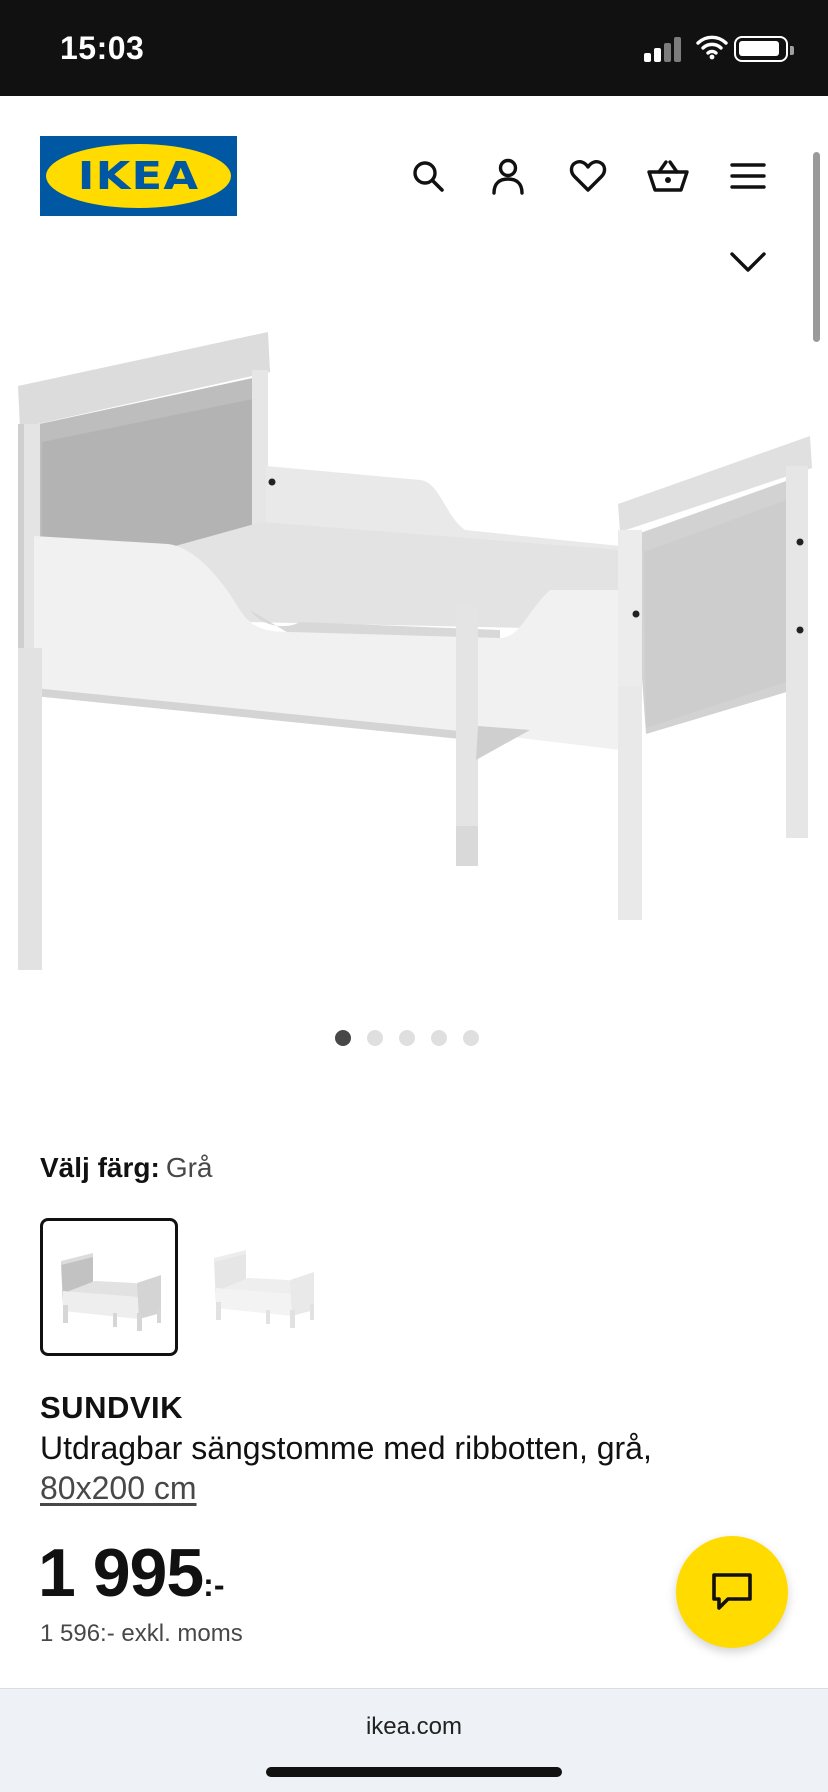 The height and width of the screenshot is (1792, 828). I want to click on account-button, so click(508, 176).